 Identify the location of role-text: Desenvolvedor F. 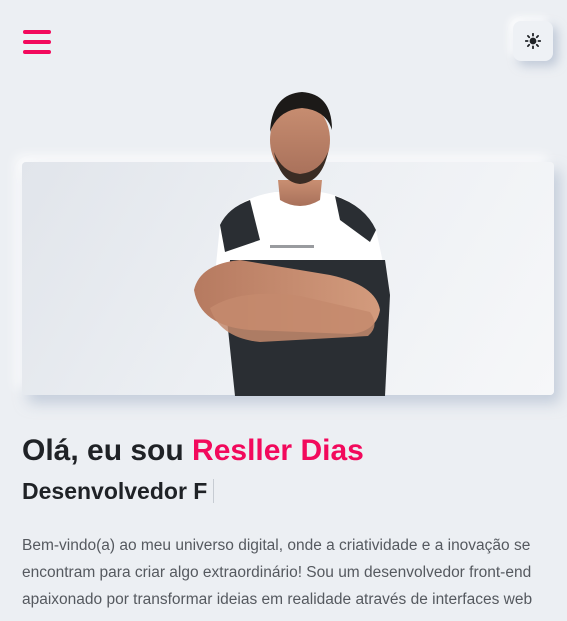
(115, 491).